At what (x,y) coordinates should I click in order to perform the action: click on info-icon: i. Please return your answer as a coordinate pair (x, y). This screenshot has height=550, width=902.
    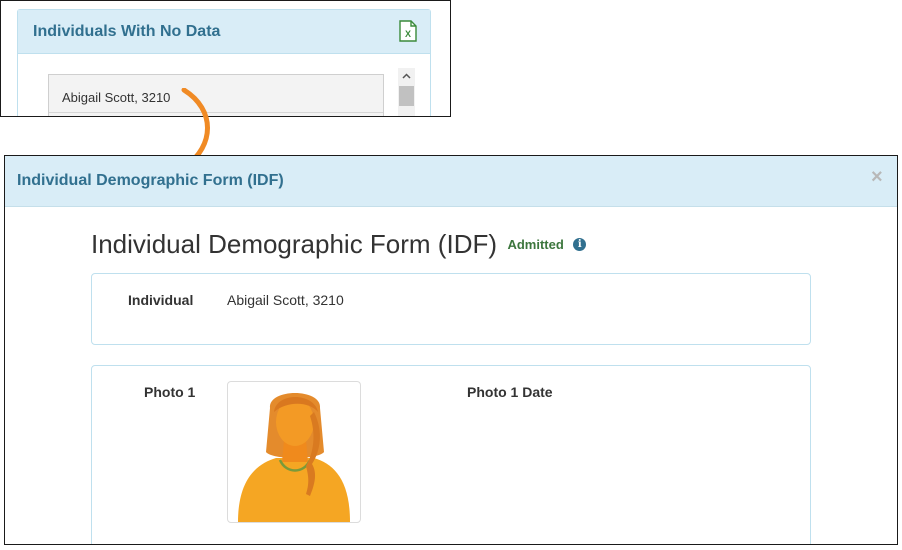
    Looking at the image, I should click on (580, 244).